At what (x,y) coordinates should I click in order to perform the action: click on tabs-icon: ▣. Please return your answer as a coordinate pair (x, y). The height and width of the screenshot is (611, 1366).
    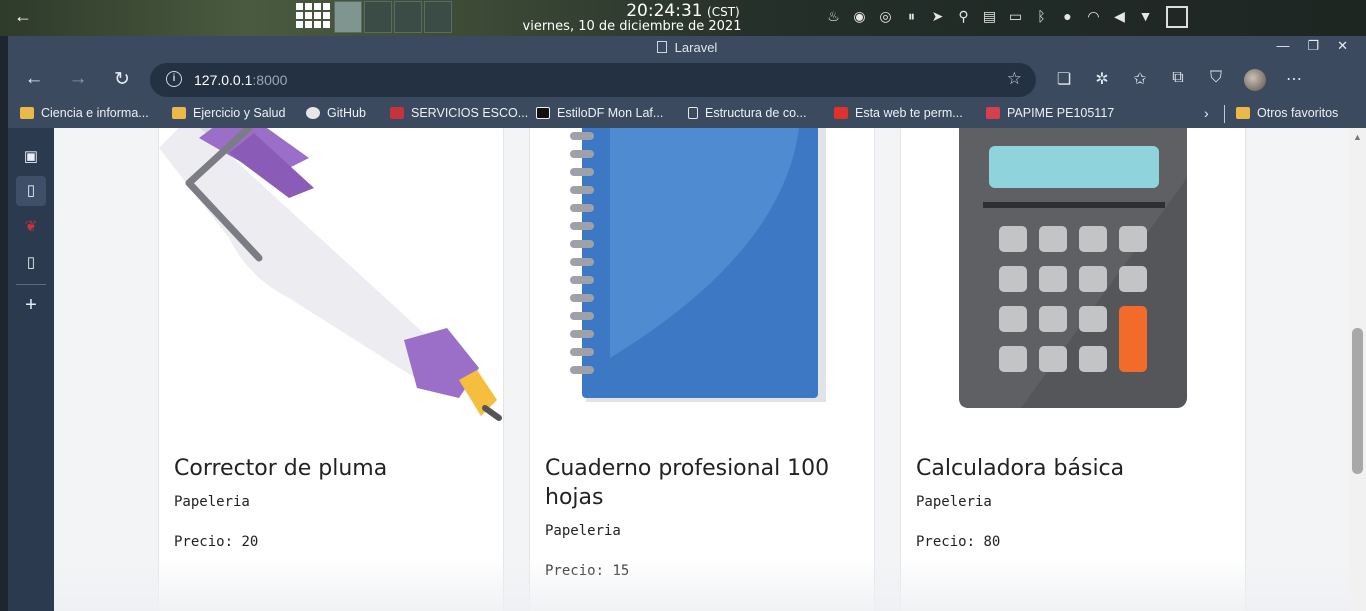
    Looking at the image, I should click on (31, 157).